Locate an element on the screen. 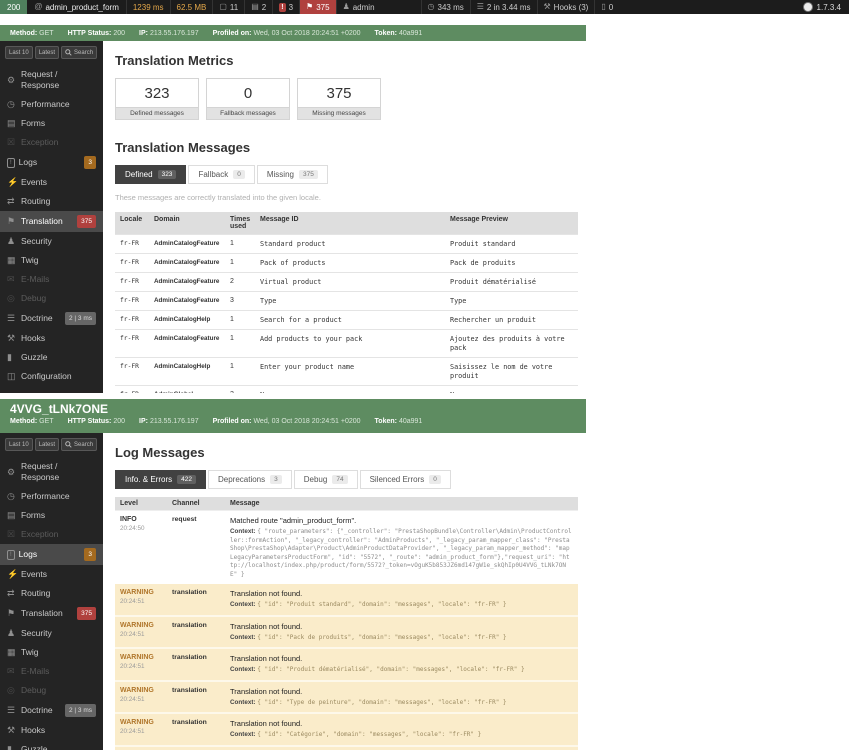 The image size is (849, 750). tab: Deprecations 3 is located at coordinates (249, 479).